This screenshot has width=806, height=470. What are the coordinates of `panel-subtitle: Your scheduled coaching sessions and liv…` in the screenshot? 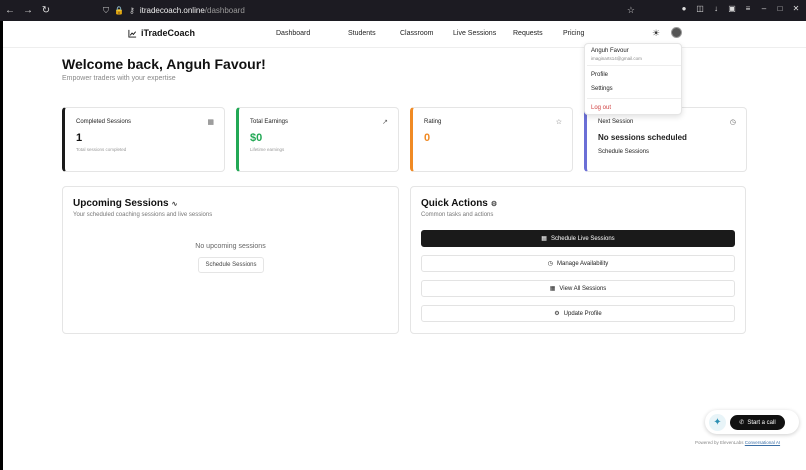 It's located at (143, 215).